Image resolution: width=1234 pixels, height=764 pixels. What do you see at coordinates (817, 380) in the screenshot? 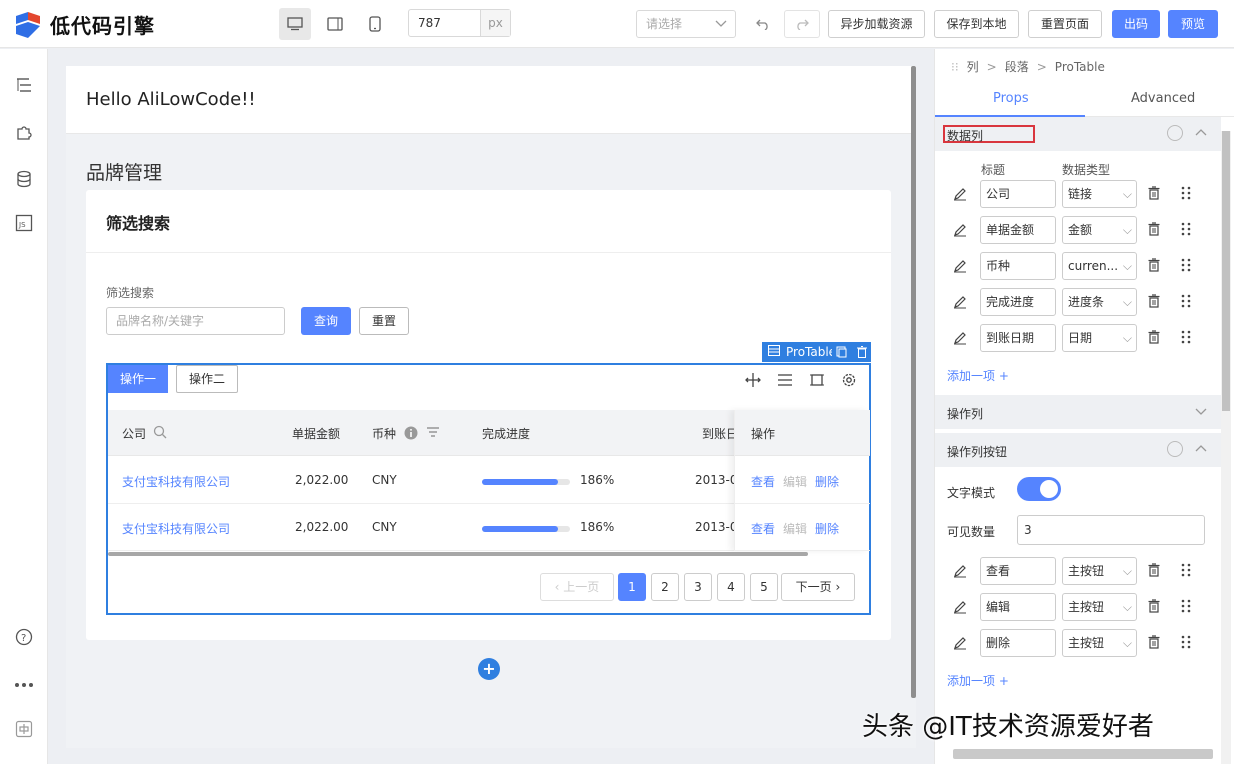
I see `fullscreen-icon` at bounding box center [817, 380].